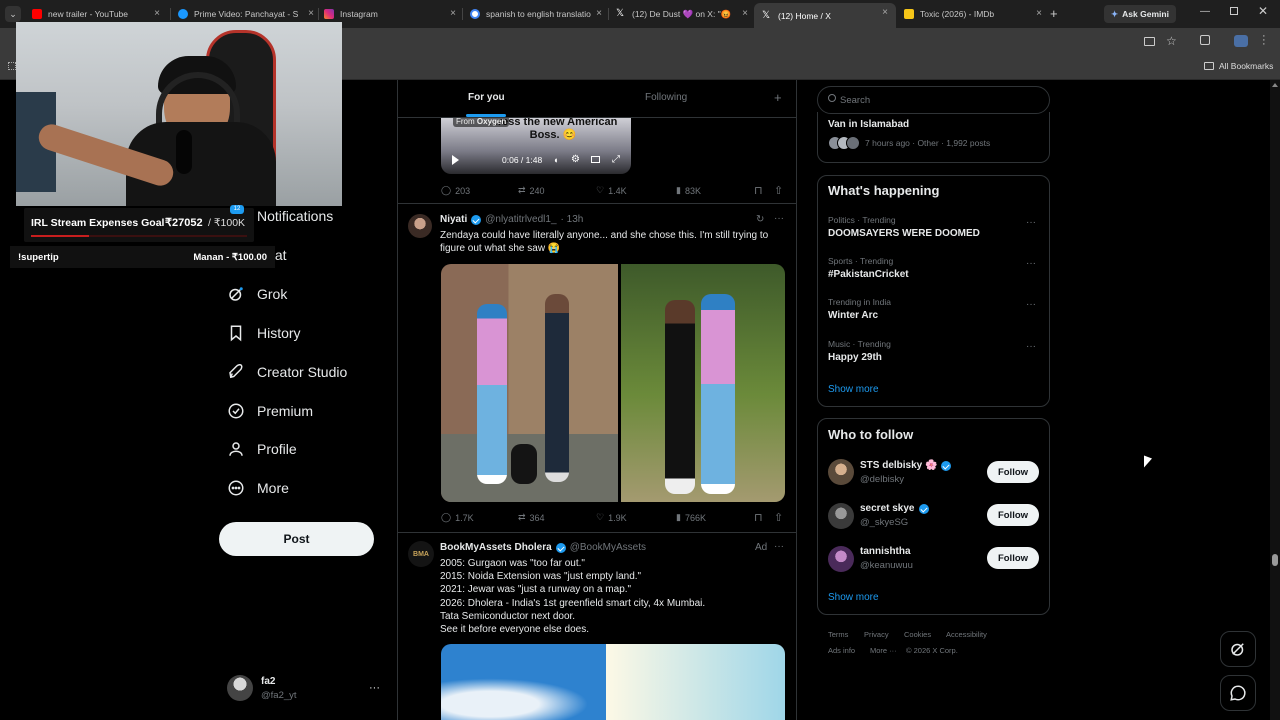  Describe the element at coordinates (1140, 14) in the screenshot. I see `ask-gemini-button: ✦ Ask Gemini` at that location.